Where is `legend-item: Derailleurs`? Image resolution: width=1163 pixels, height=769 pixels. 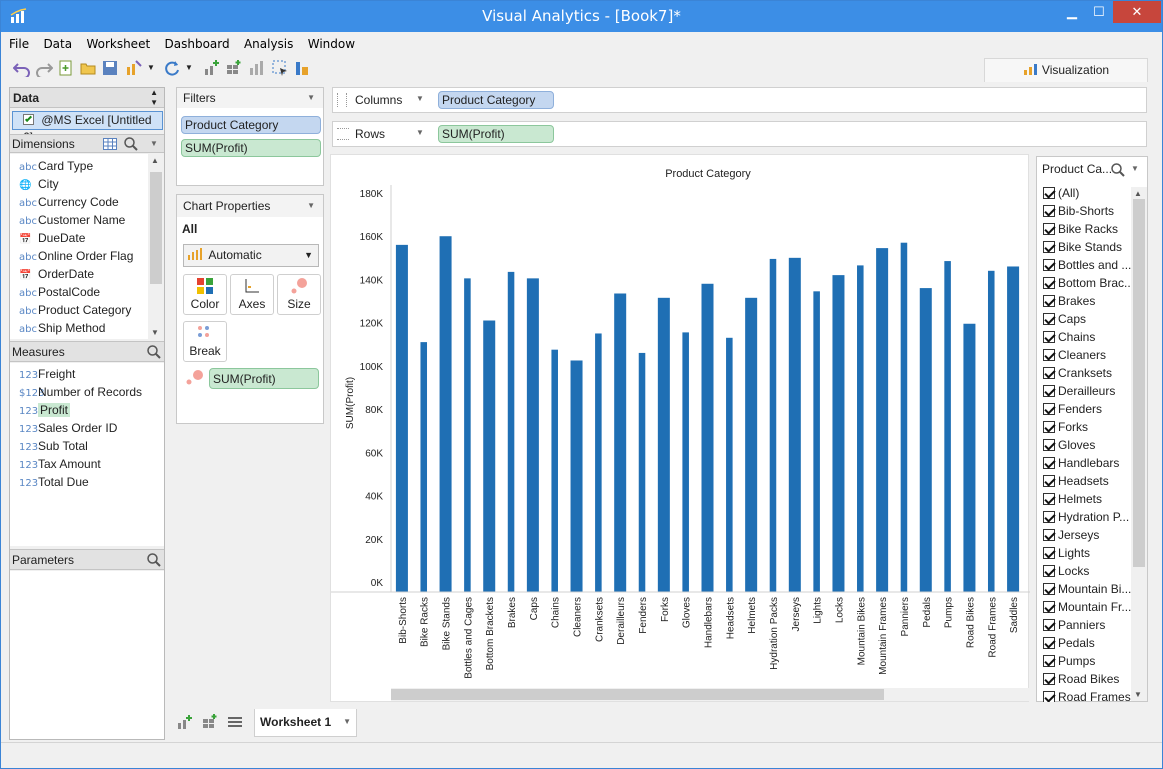 legend-item: Derailleurs is located at coordinates (1079, 391).